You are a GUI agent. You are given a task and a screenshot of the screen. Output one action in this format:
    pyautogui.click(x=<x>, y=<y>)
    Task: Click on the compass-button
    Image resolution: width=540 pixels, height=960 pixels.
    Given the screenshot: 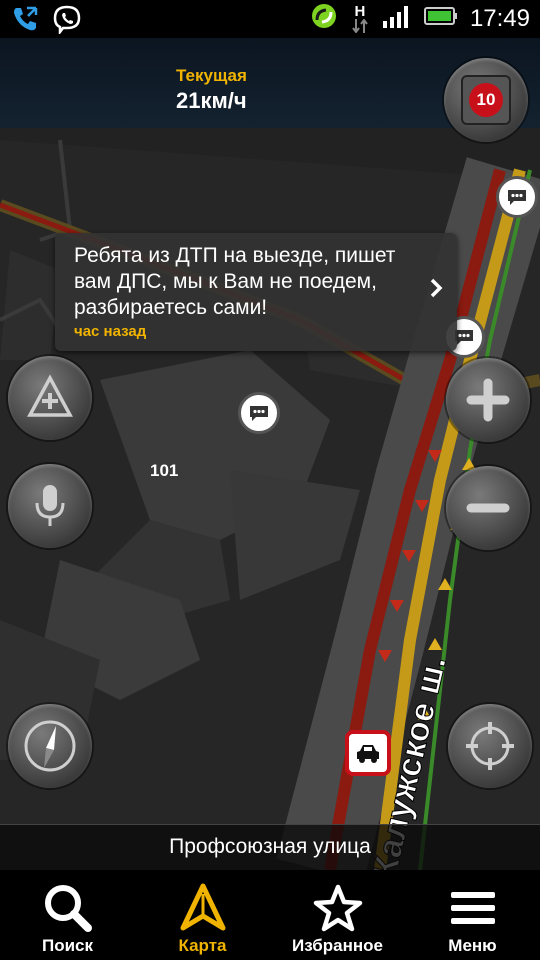 What is the action you would take?
    pyautogui.click(x=50, y=746)
    